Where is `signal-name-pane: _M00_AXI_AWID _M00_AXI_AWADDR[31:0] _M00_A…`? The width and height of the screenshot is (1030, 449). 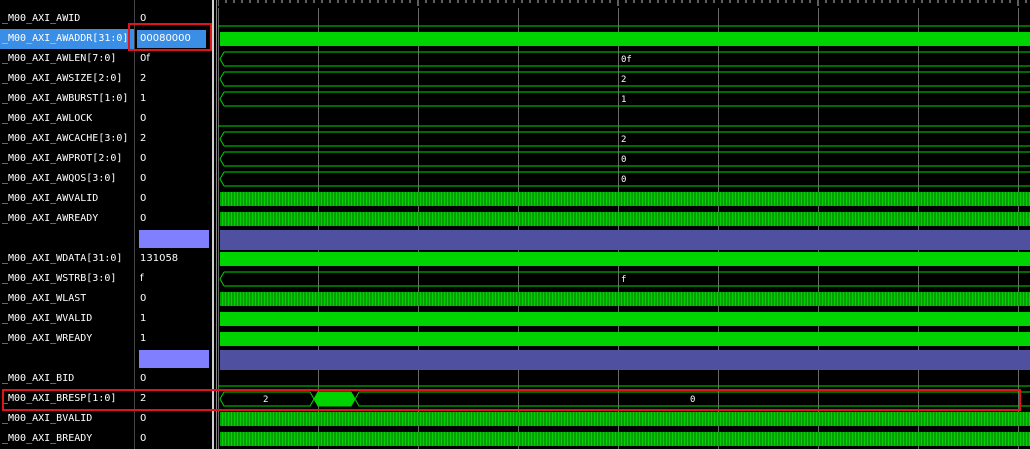 signal-name-pane: _M00_AXI_AWID _M00_AXI_AWADDR[31:0] _M00_A… is located at coordinates (68, 224).